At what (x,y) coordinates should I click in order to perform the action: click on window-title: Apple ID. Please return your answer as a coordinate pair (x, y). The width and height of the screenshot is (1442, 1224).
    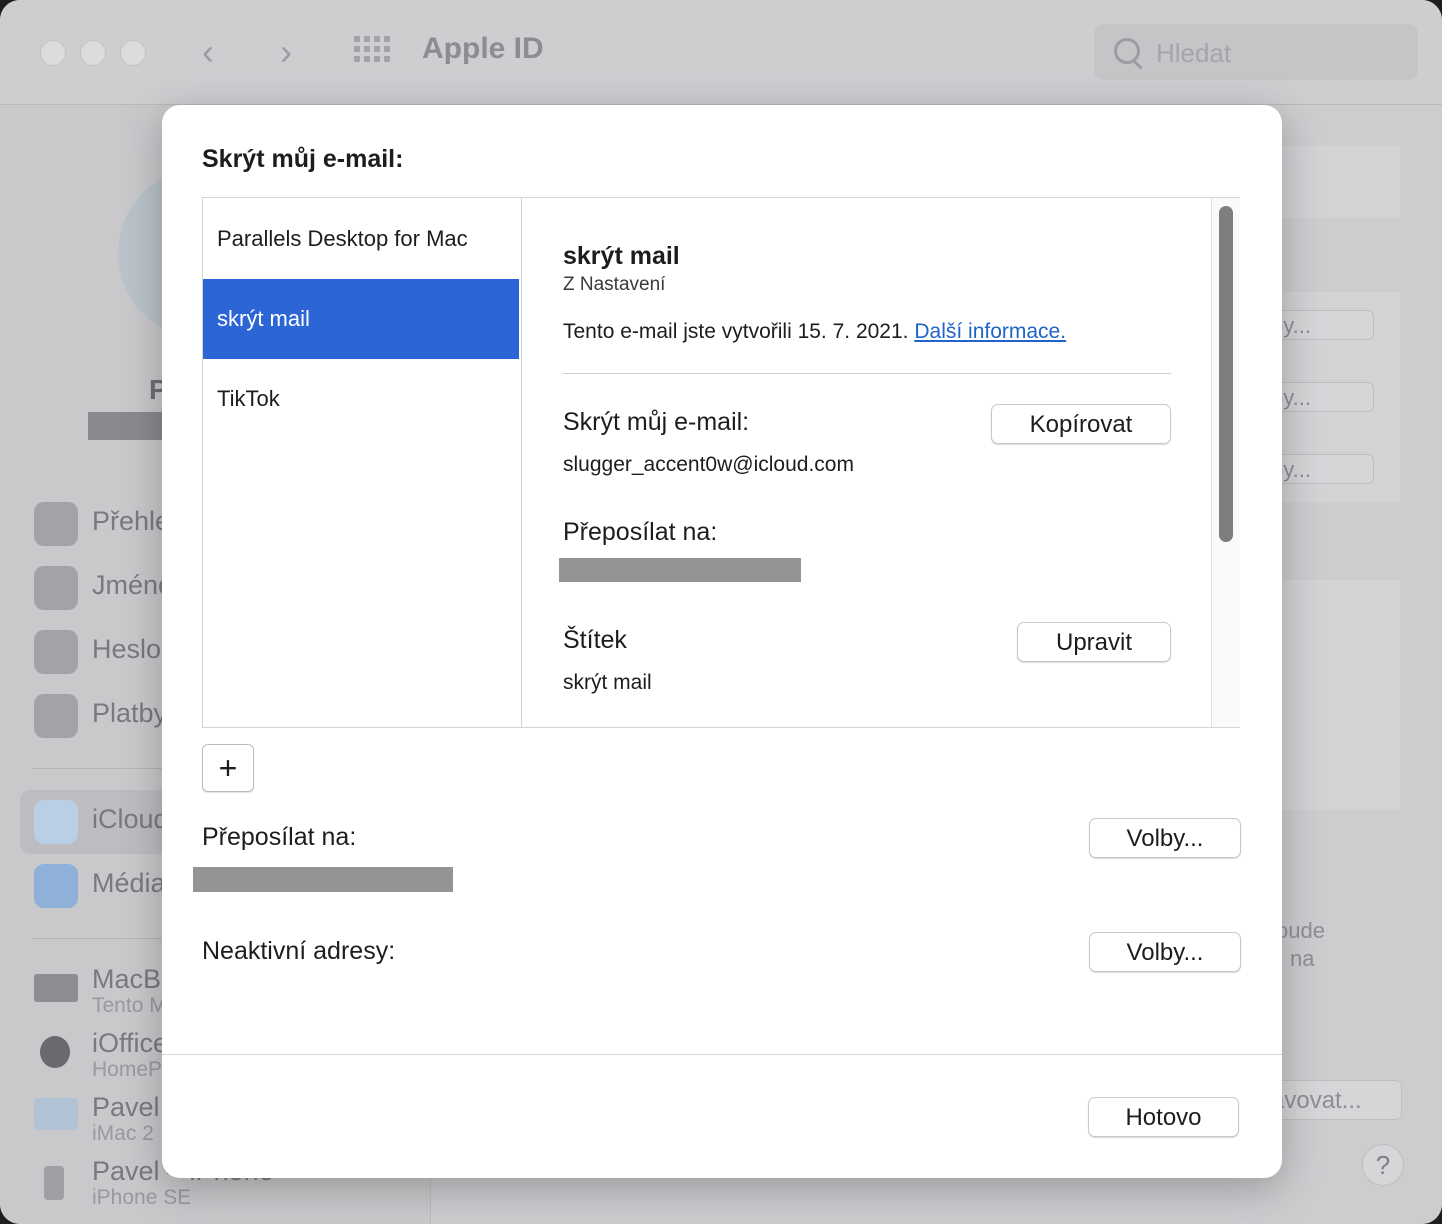
    Looking at the image, I should click on (483, 48).